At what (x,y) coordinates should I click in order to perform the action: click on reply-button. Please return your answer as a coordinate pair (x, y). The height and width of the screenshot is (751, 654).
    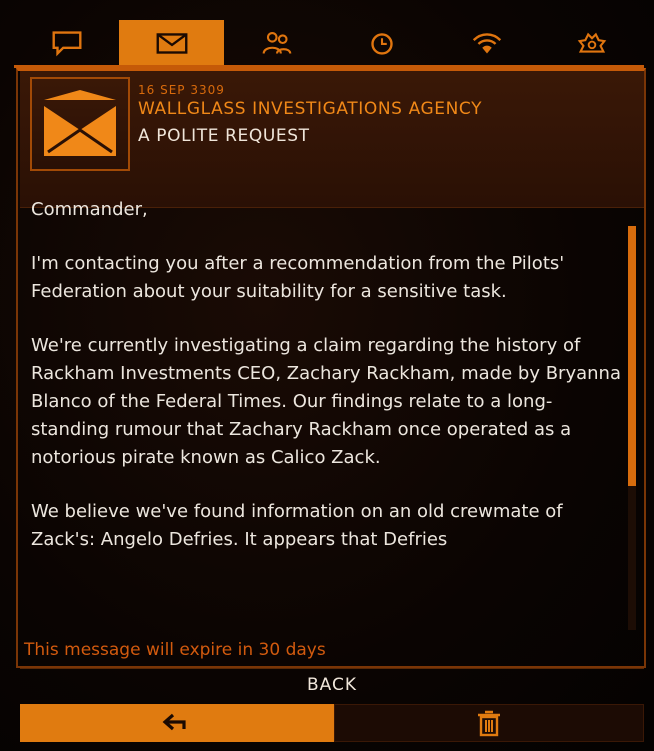
    Looking at the image, I should click on (177, 723).